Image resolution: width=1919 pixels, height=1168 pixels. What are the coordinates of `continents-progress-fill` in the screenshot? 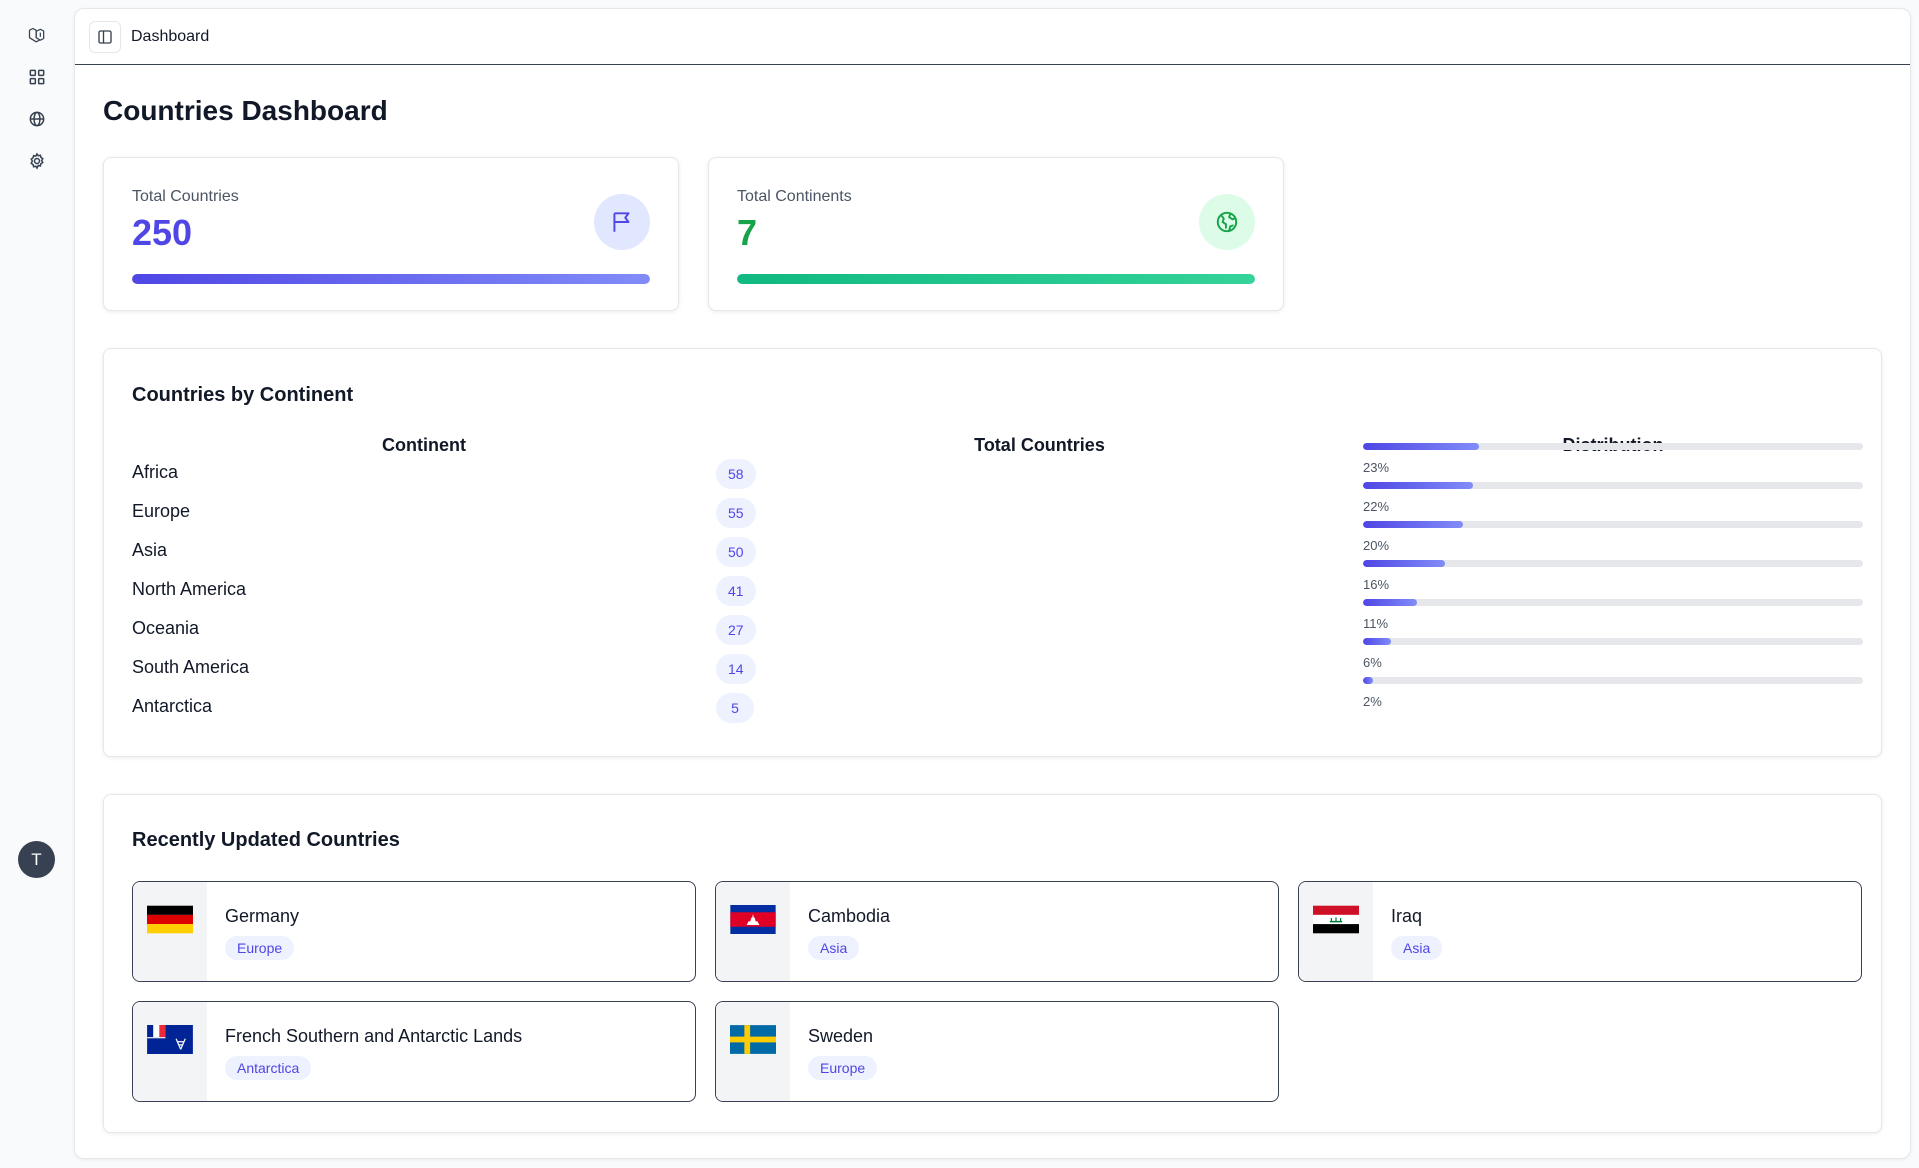 It's located at (996, 279).